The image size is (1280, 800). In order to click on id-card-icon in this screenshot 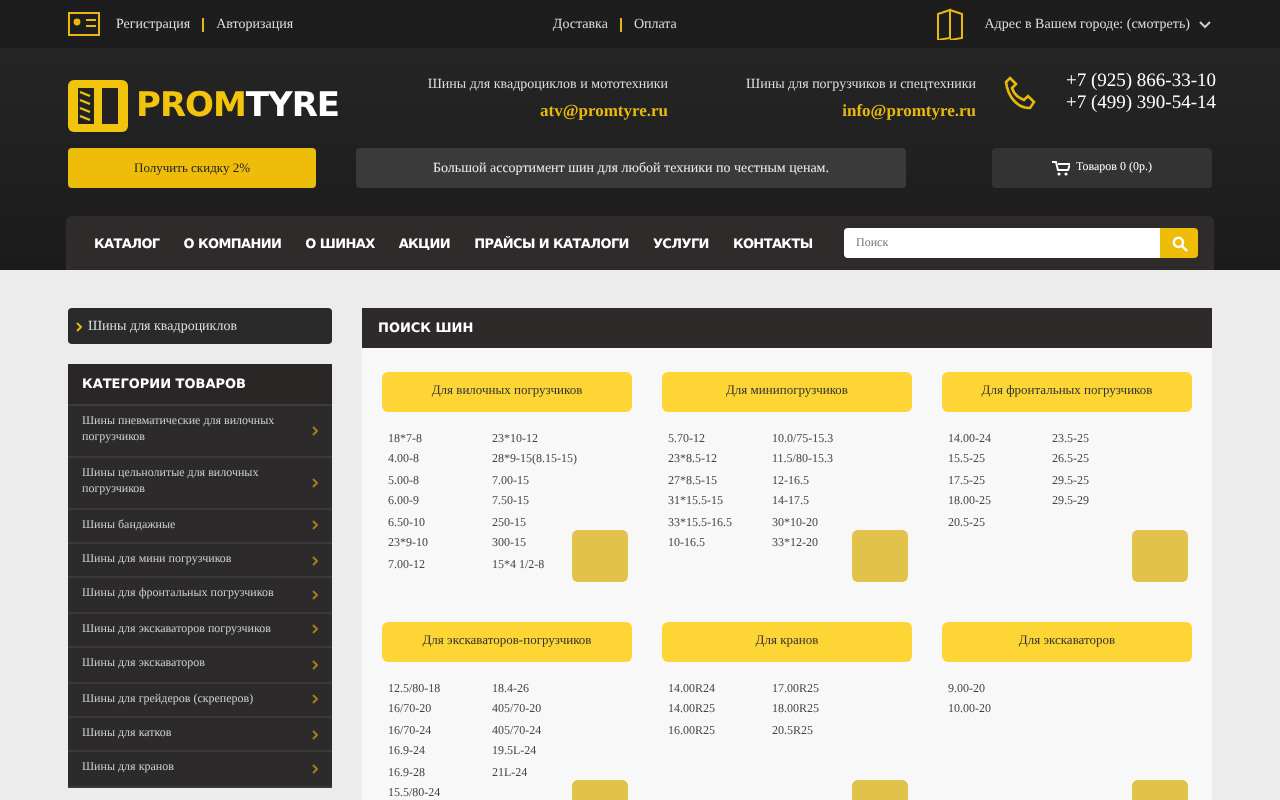, I will do `click(84, 24)`.